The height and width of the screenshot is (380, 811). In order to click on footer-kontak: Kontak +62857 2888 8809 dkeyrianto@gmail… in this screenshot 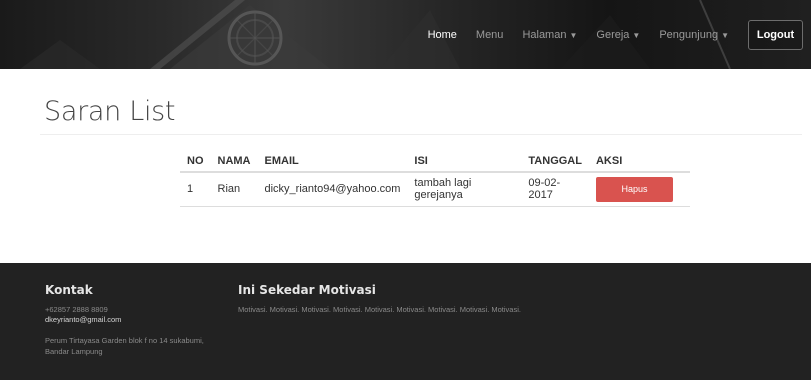, I will do `click(137, 320)`.